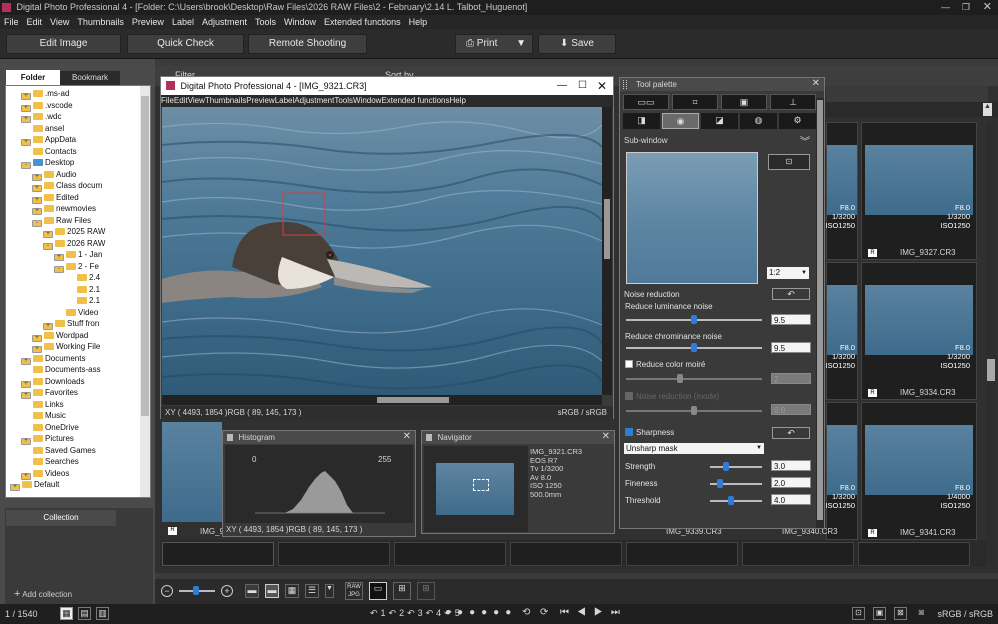 This screenshot has height=624, width=998. What do you see at coordinates (720, 483) in the screenshot?
I see `fineness-knob` at bounding box center [720, 483].